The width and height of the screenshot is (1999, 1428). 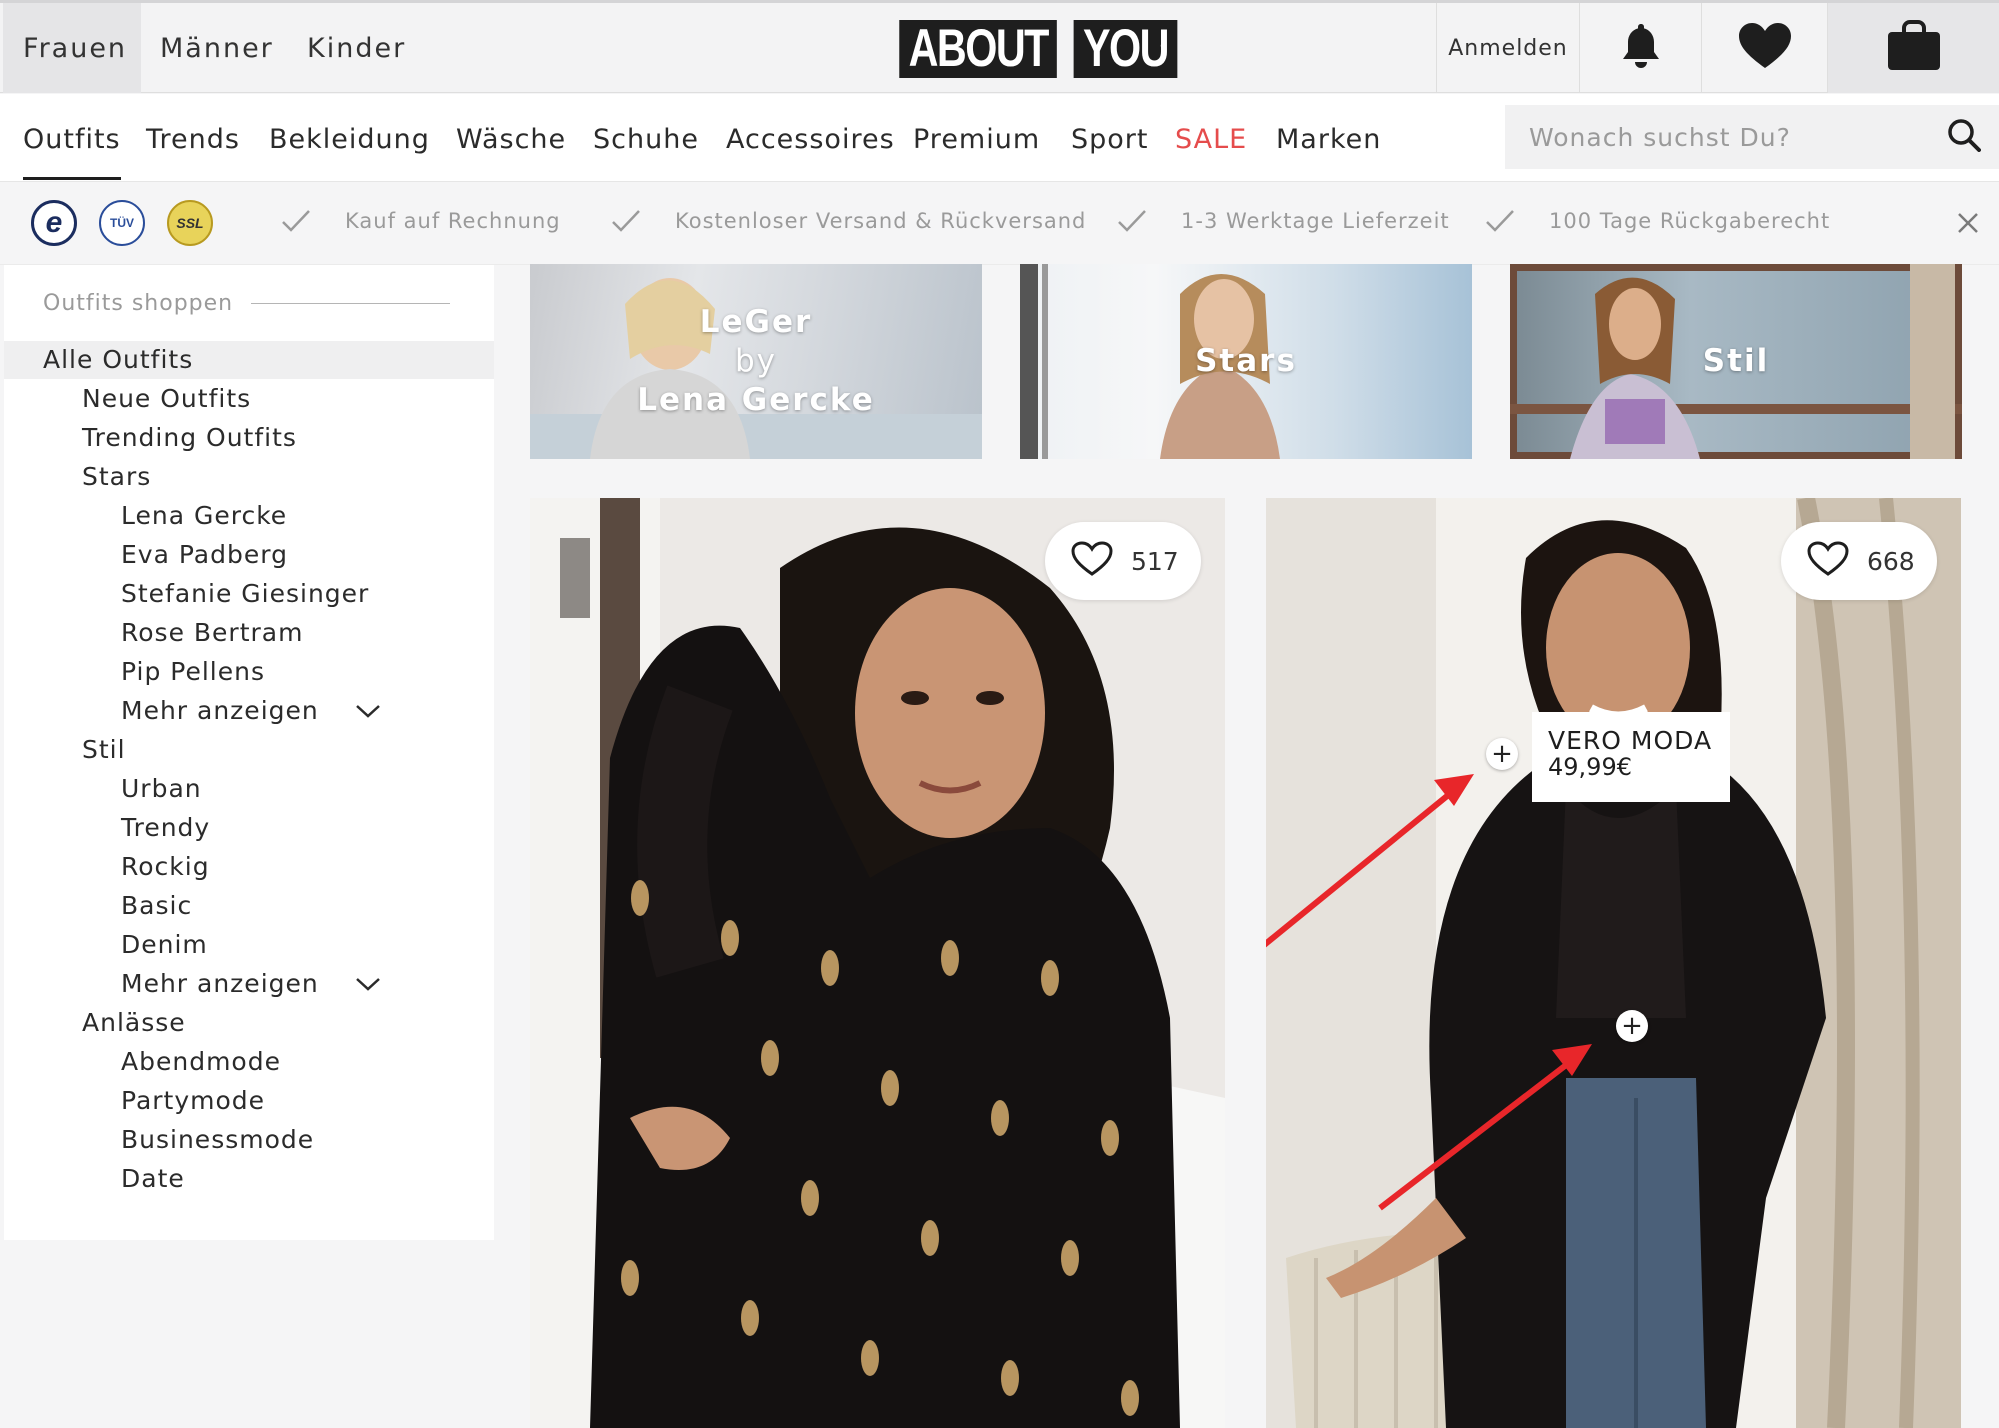 What do you see at coordinates (204, 515) in the screenshot?
I see `sidebar-item-lena-gercke: Lena Gercke` at bounding box center [204, 515].